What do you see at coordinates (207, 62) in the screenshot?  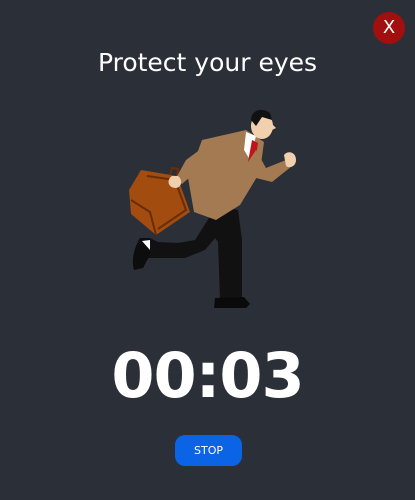 I see `page-title: Protect your eyes` at bounding box center [207, 62].